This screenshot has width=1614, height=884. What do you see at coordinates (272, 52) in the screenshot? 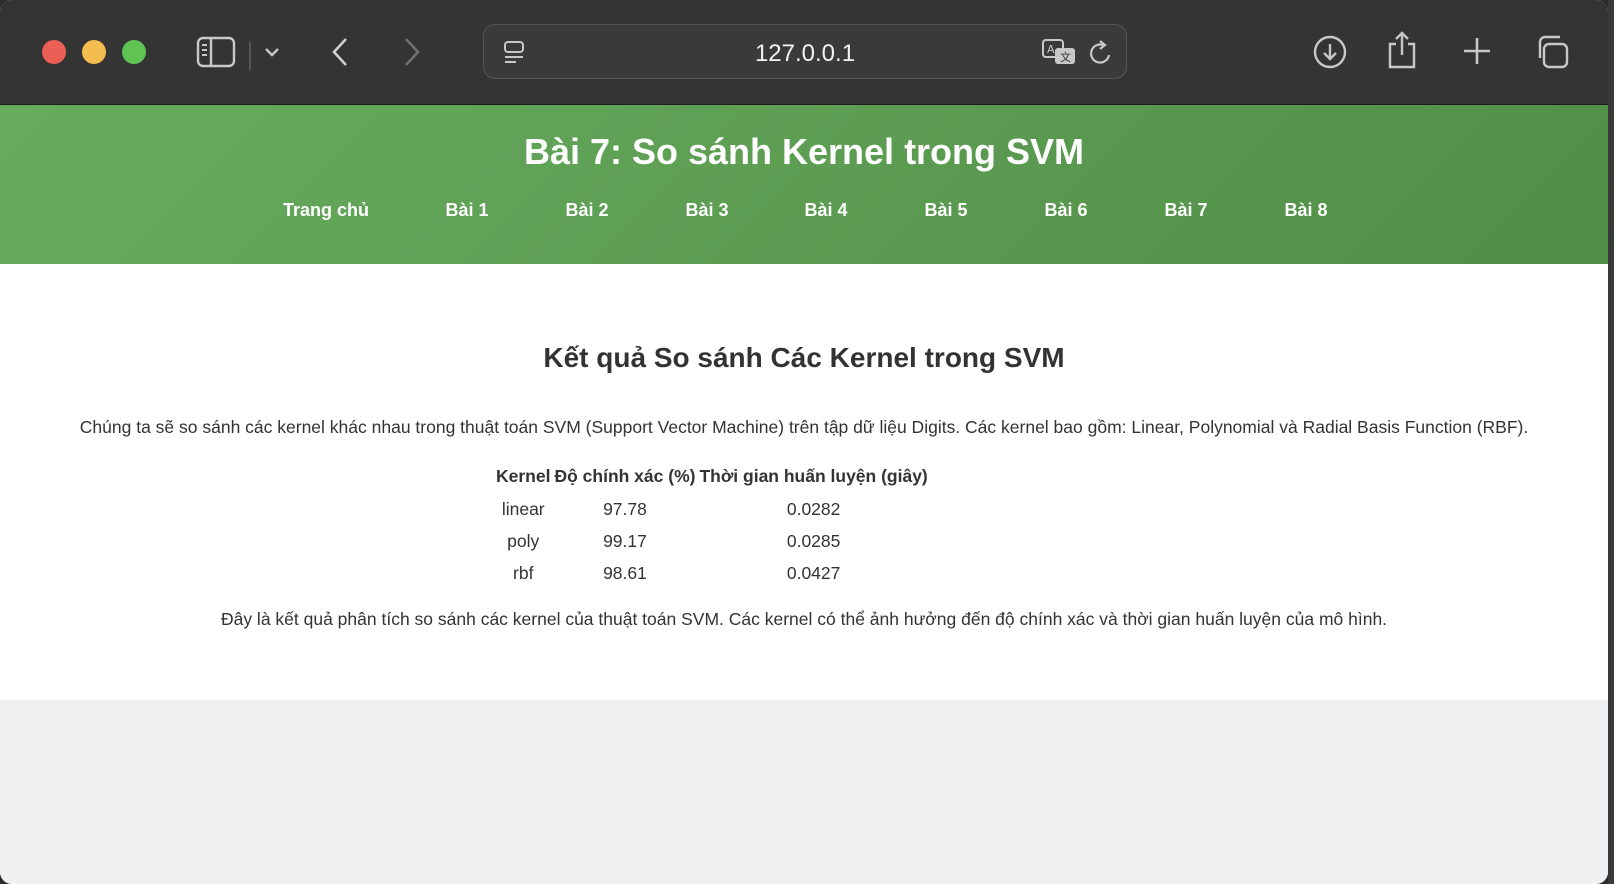
I see `chevron-down-icon` at bounding box center [272, 52].